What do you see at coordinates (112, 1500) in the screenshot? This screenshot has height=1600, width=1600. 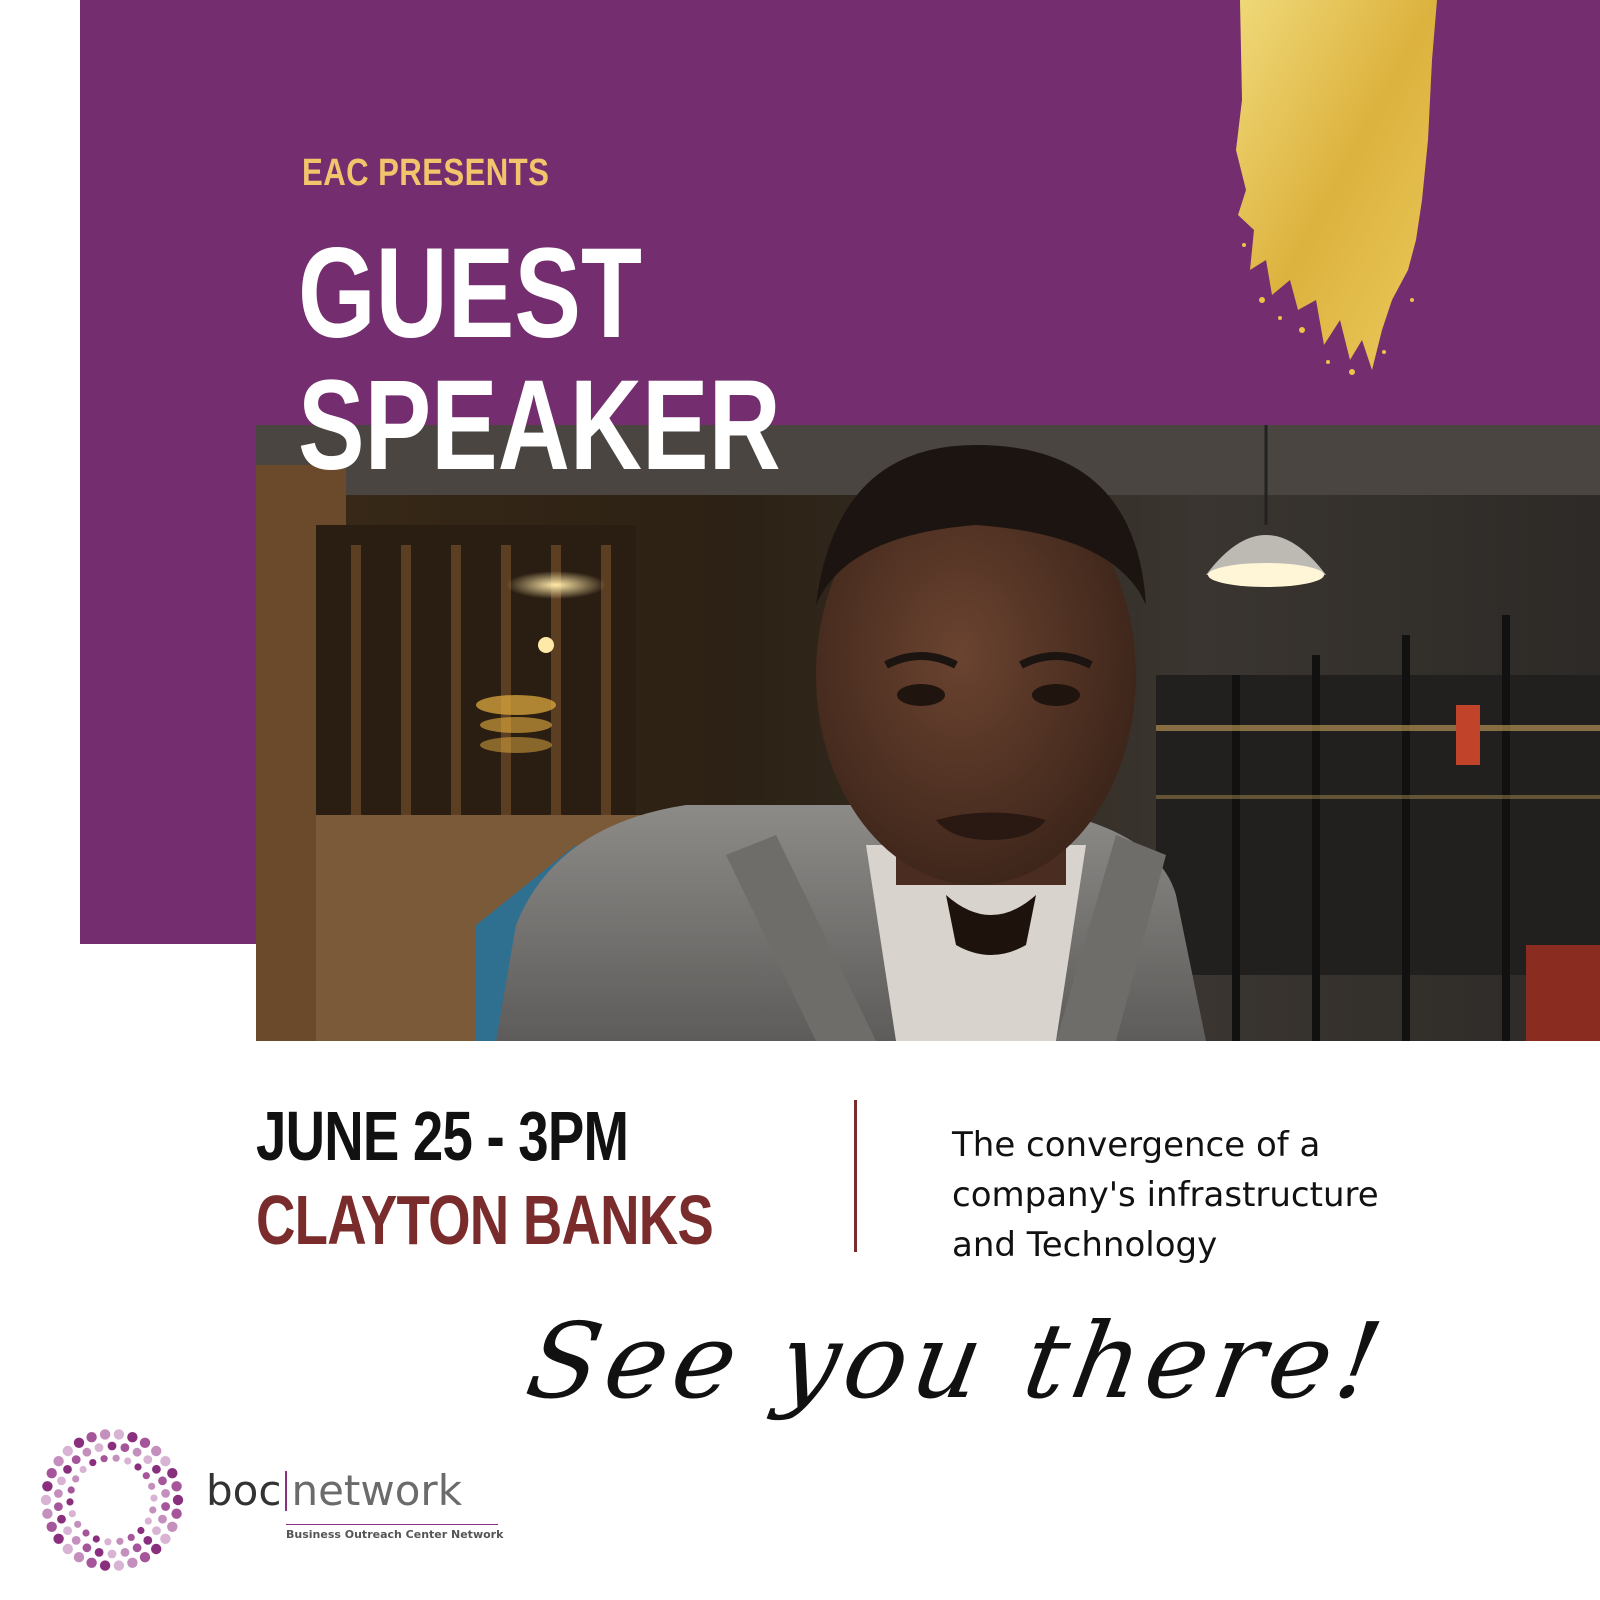 I see `boc-network-dots-icon` at bounding box center [112, 1500].